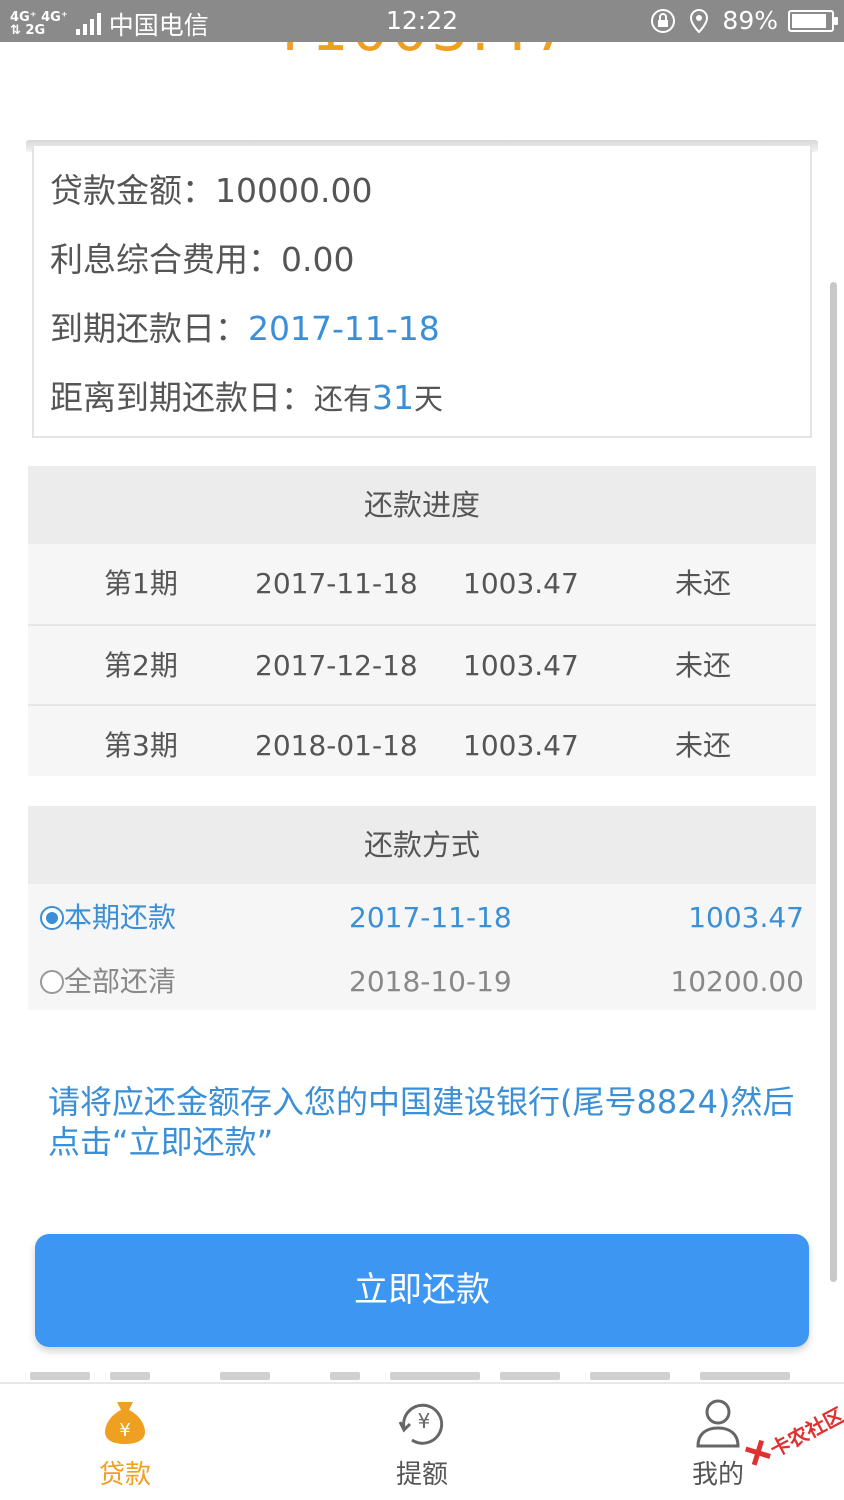 The width and height of the screenshot is (844, 1500). I want to click on remaining-prefix: 还有, so click(343, 399).